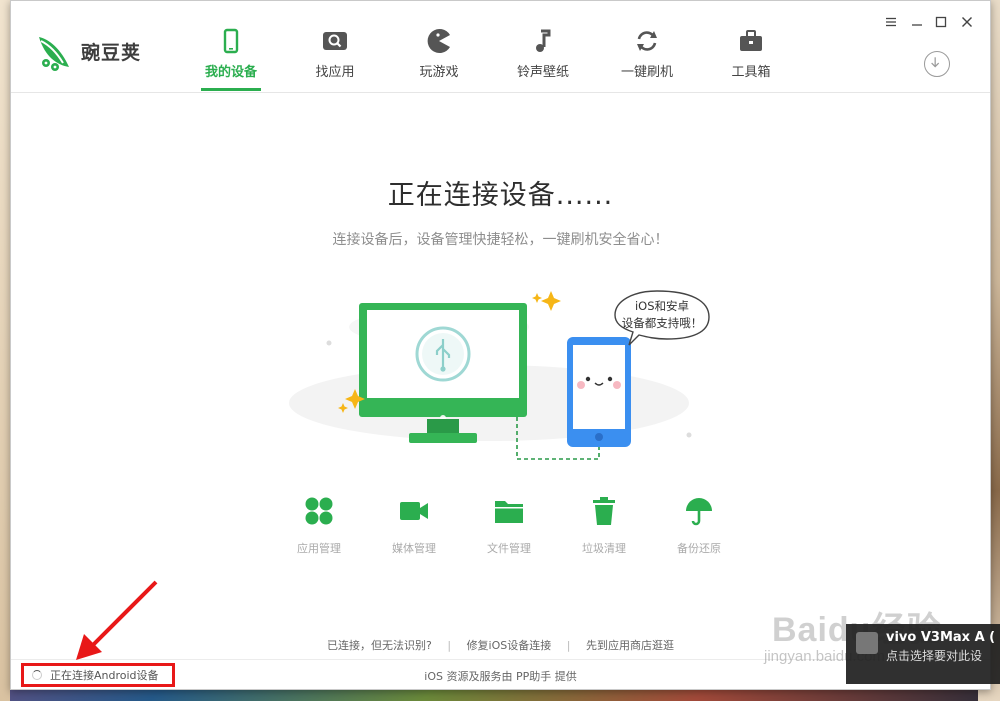 Image resolution: width=1000 pixels, height=701 pixels. I want to click on apps-grid-icon, so click(319, 511).